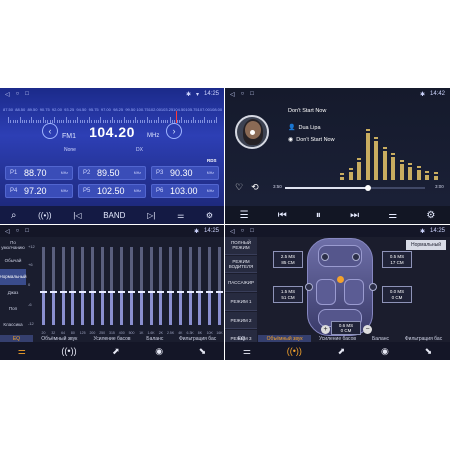  I want to click on eq-mode-item: Поп, so click(13, 308).